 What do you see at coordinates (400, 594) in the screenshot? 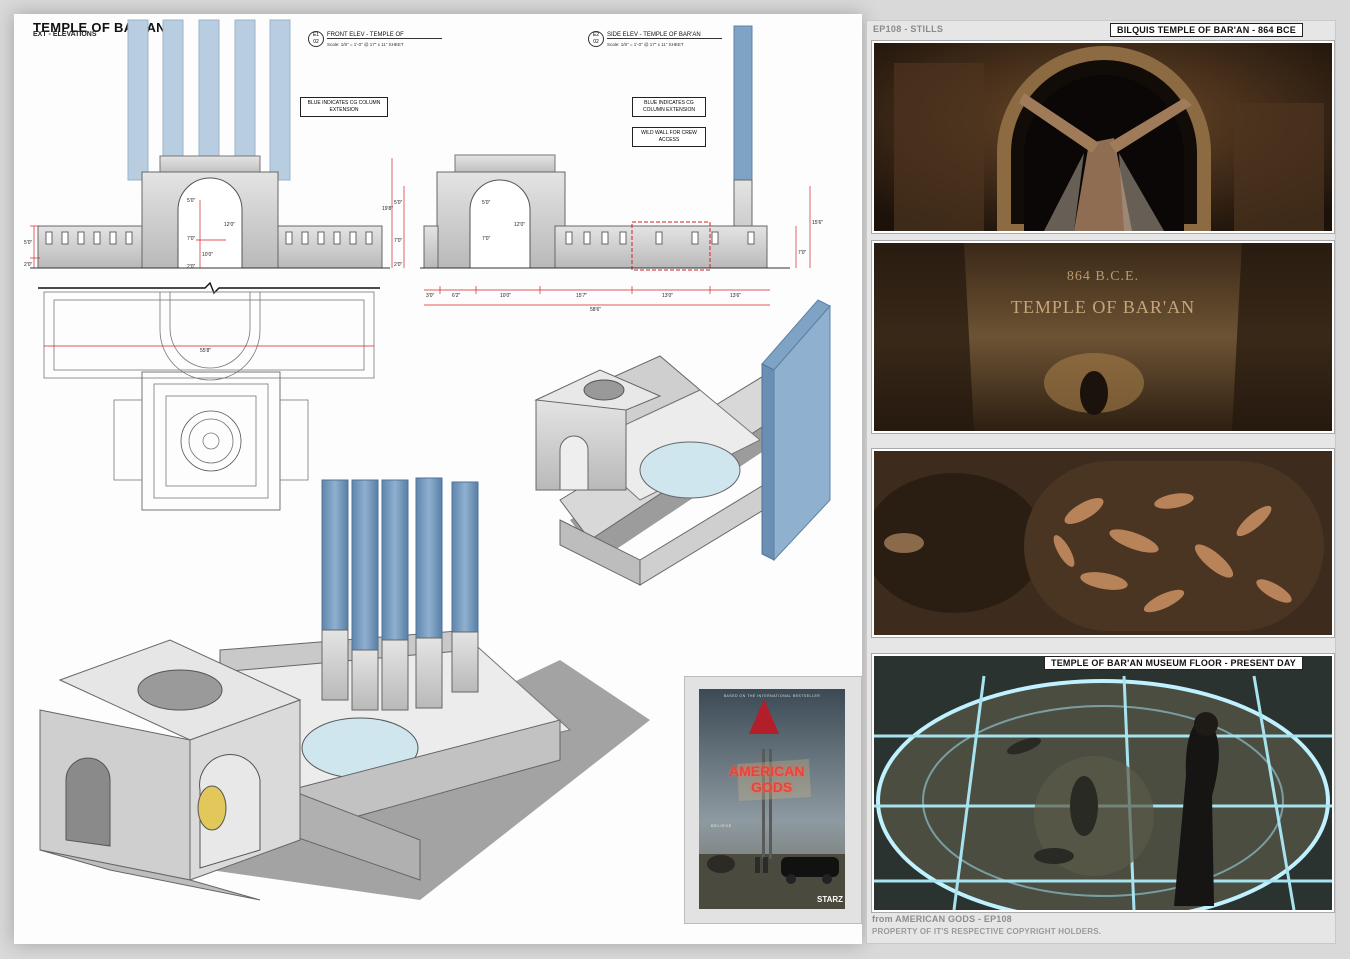
I see `cg-columns` at bounding box center [400, 594].